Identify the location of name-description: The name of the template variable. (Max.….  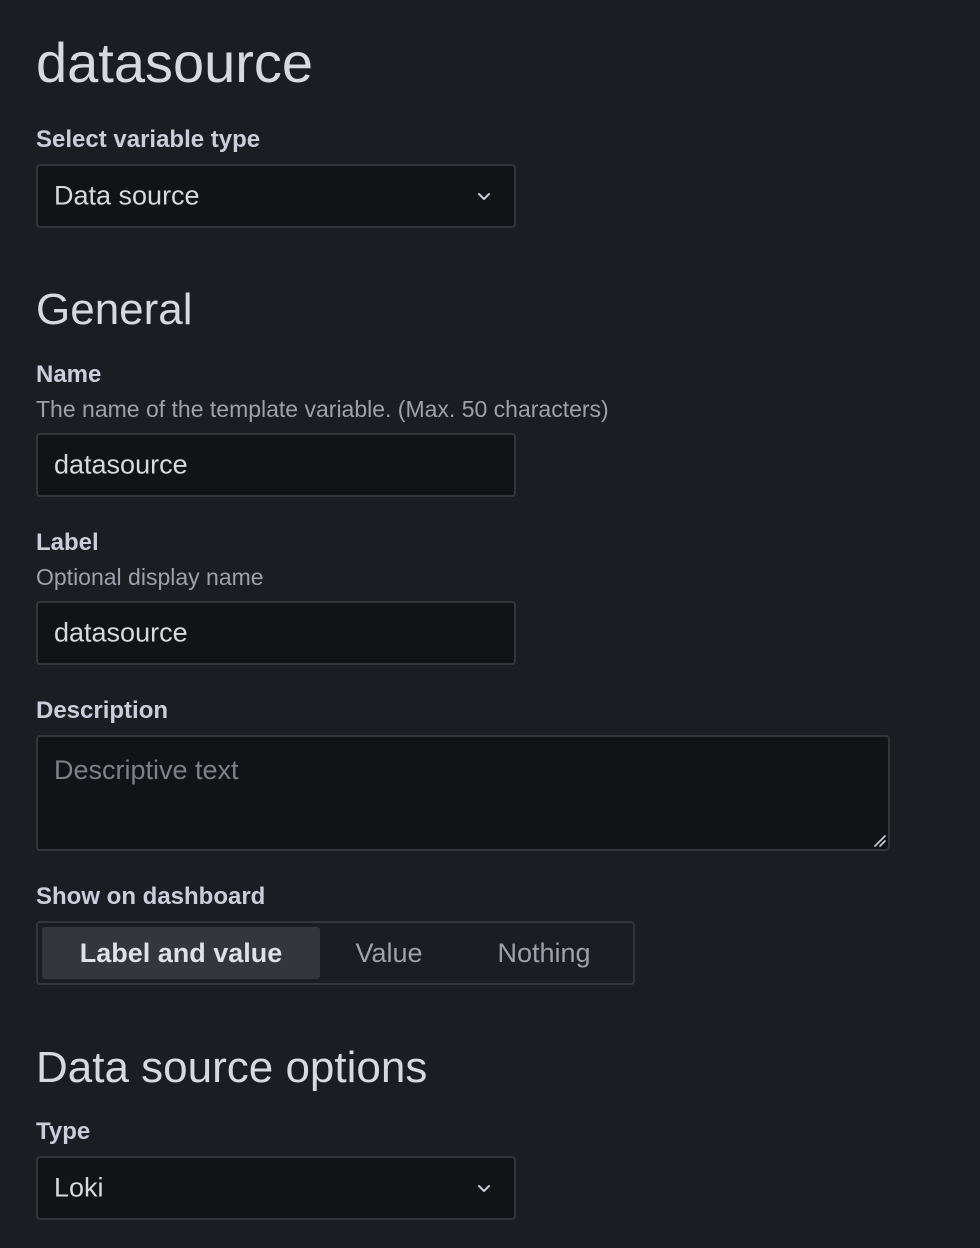
(322, 409).